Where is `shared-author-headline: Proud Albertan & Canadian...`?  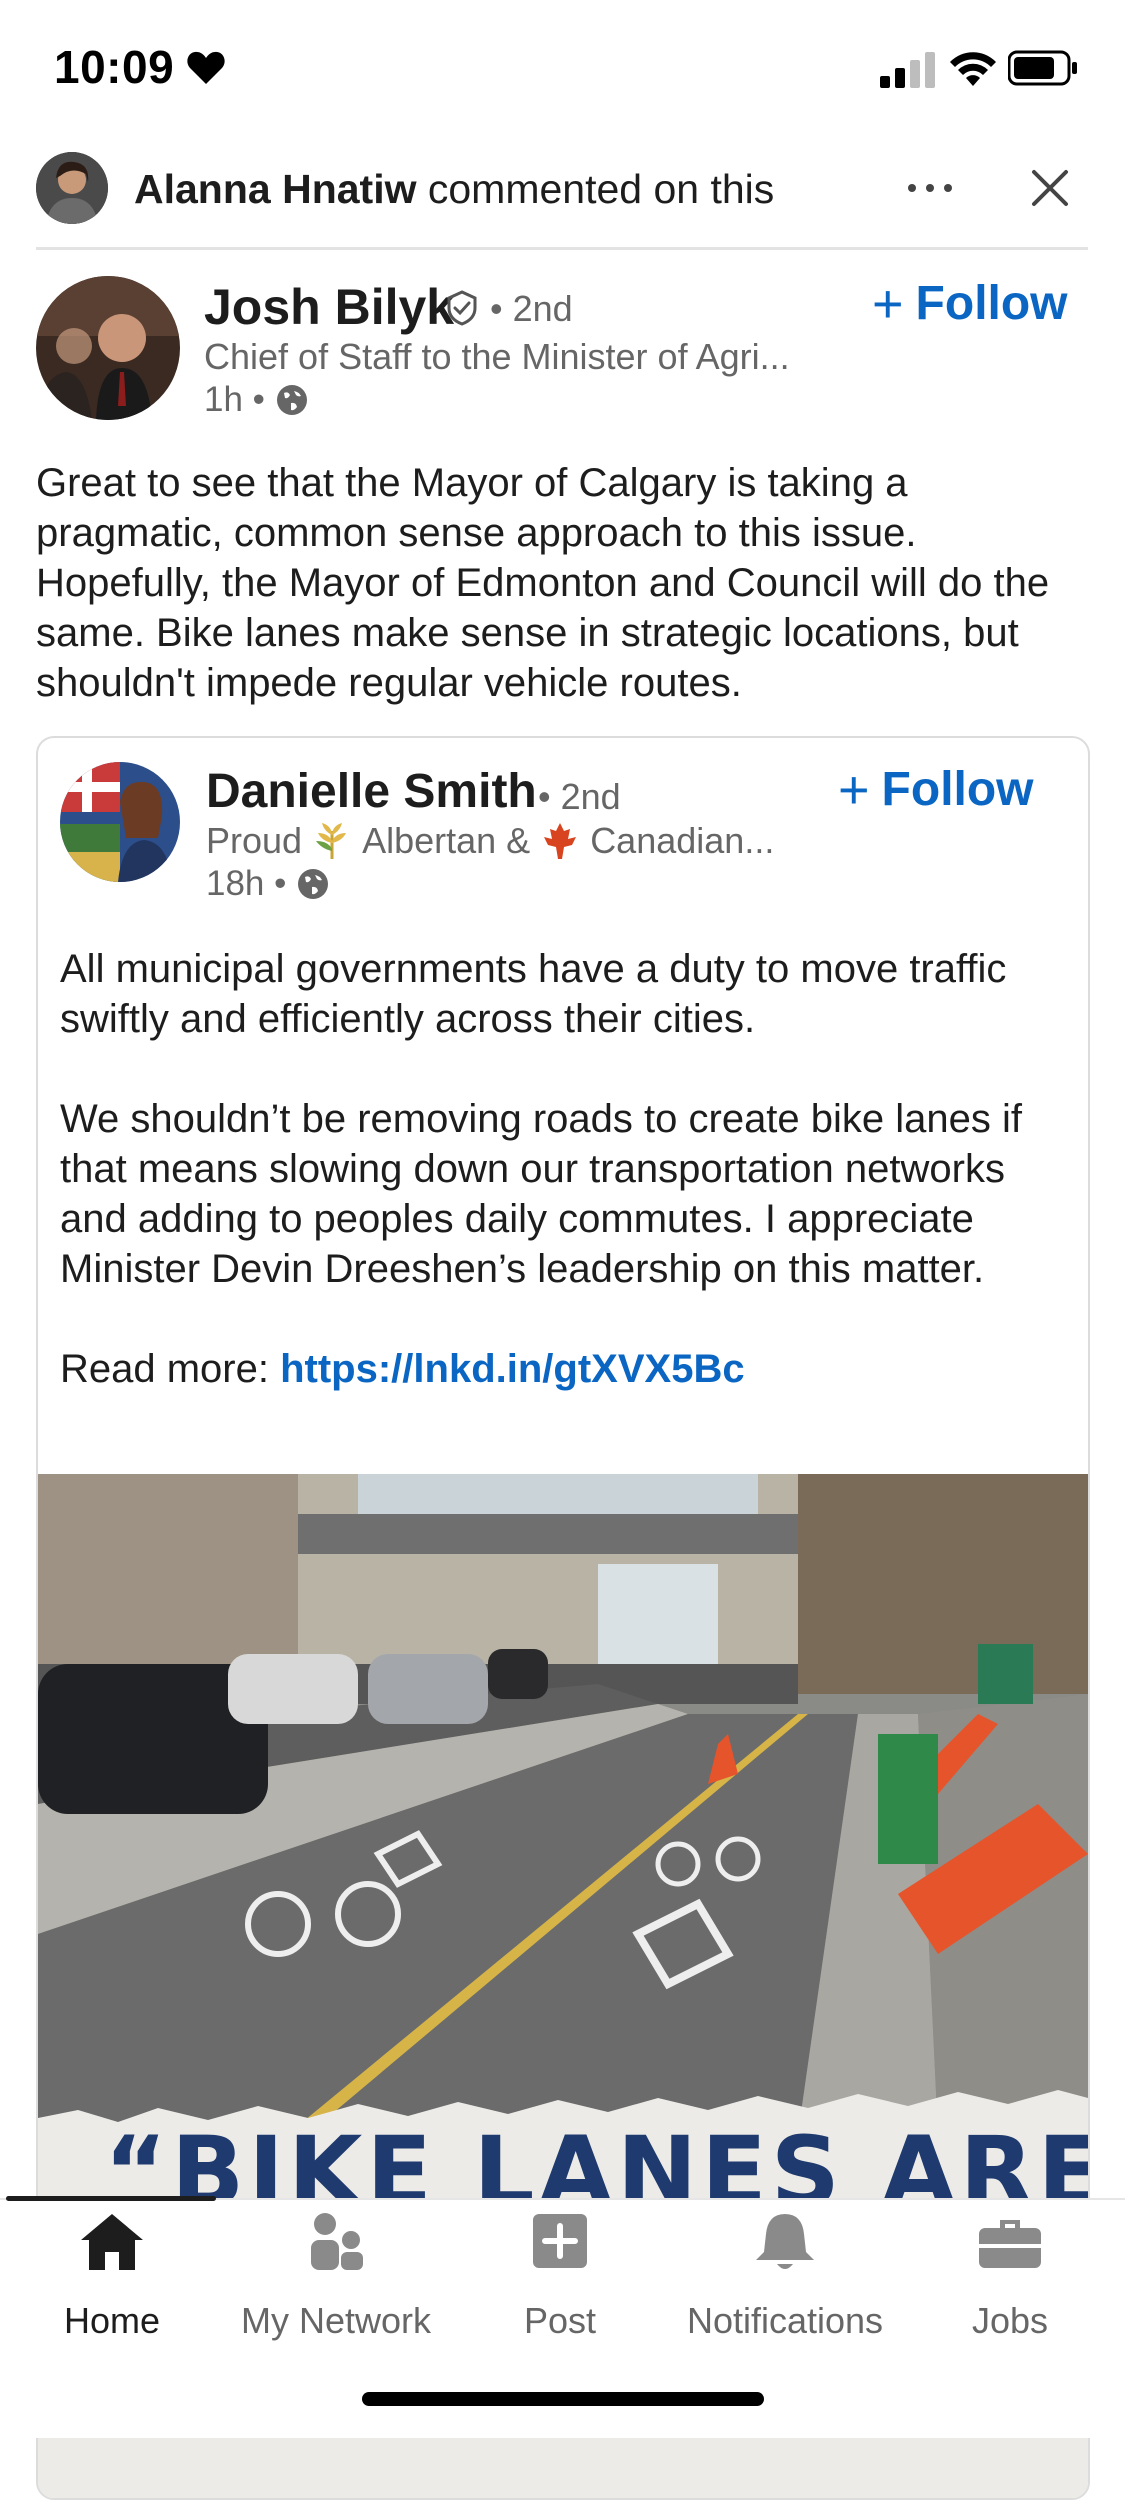
shared-author-headline: Proud Albertan & Canadian... is located at coordinates (490, 841).